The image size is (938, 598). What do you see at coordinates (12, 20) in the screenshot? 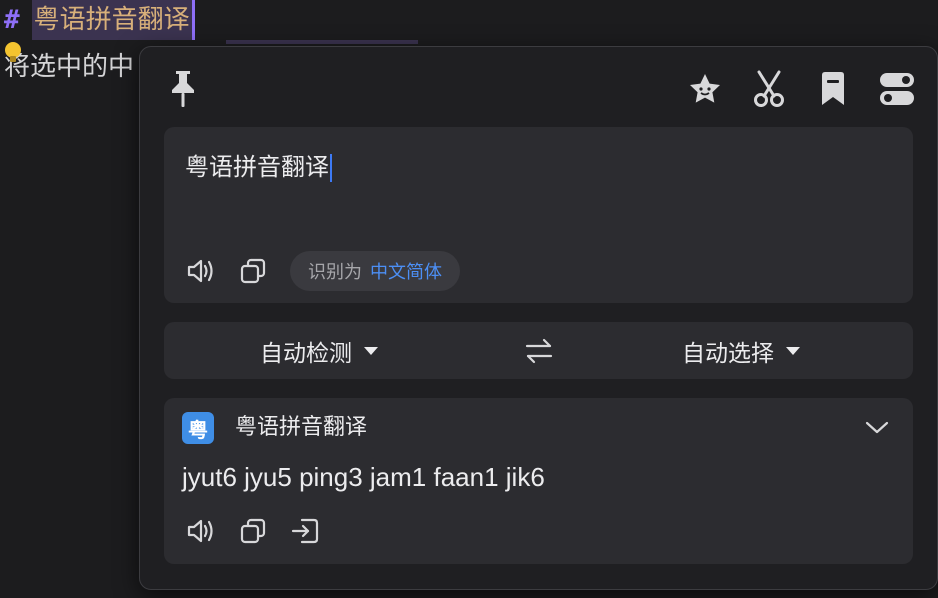
I see `heading-hash: #` at bounding box center [12, 20].